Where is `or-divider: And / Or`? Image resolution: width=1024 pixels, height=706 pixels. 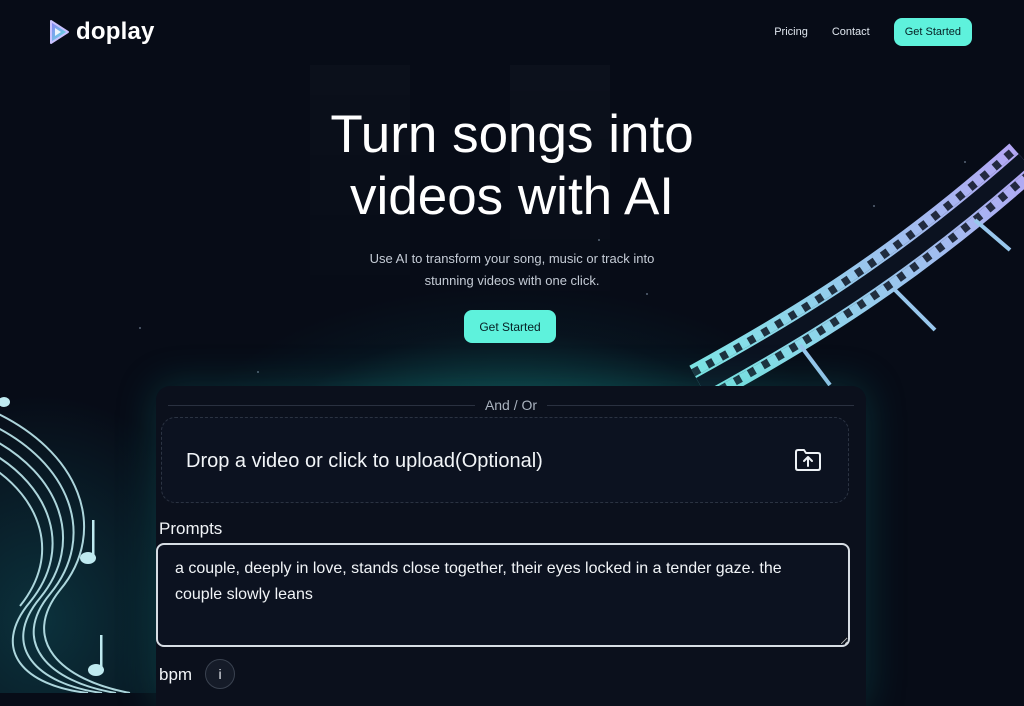 or-divider: And / Or is located at coordinates (511, 405).